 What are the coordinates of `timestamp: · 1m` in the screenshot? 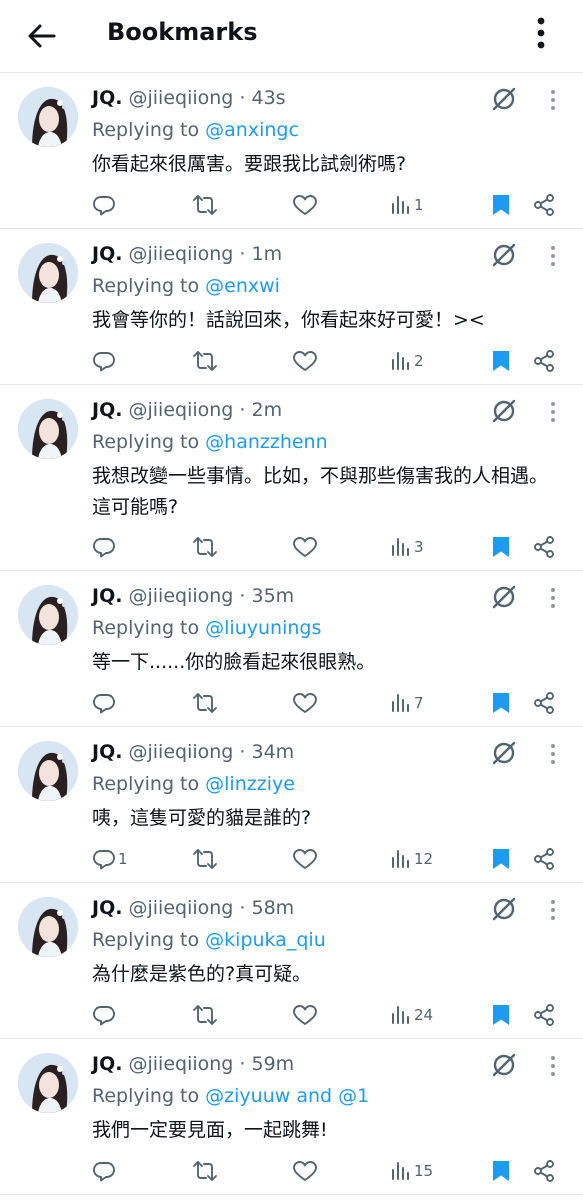 It's located at (260, 254).